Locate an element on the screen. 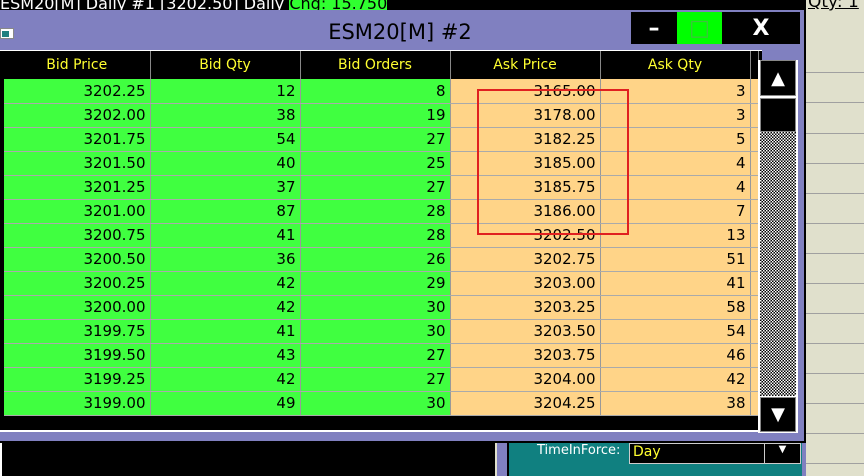 This screenshot has width=864, height=476. bid-price-cell: 3200.75 is located at coordinates (77, 235).